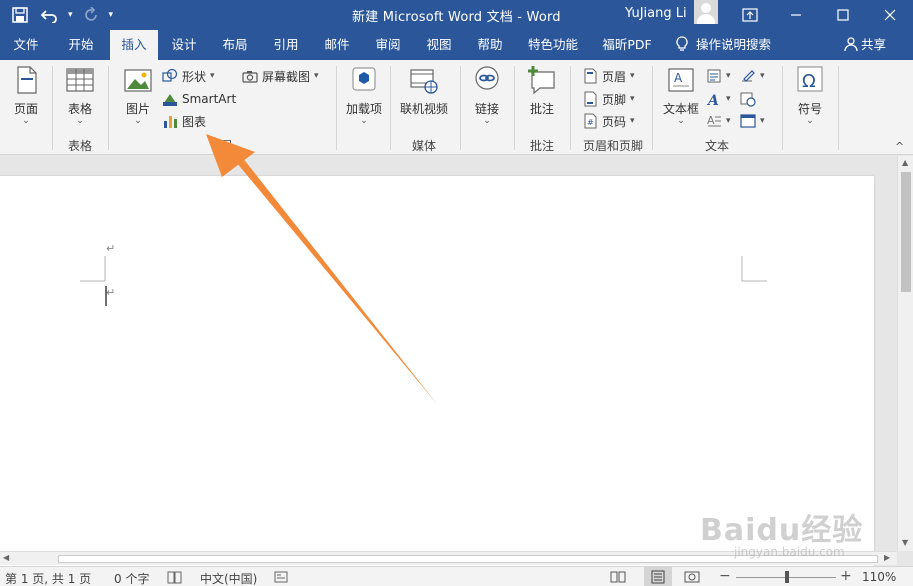 This screenshot has height=586, width=913. Describe the element at coordinates (364, 95) in the screenshot. I see `addins-button: 加载项 ⌄` at that location.